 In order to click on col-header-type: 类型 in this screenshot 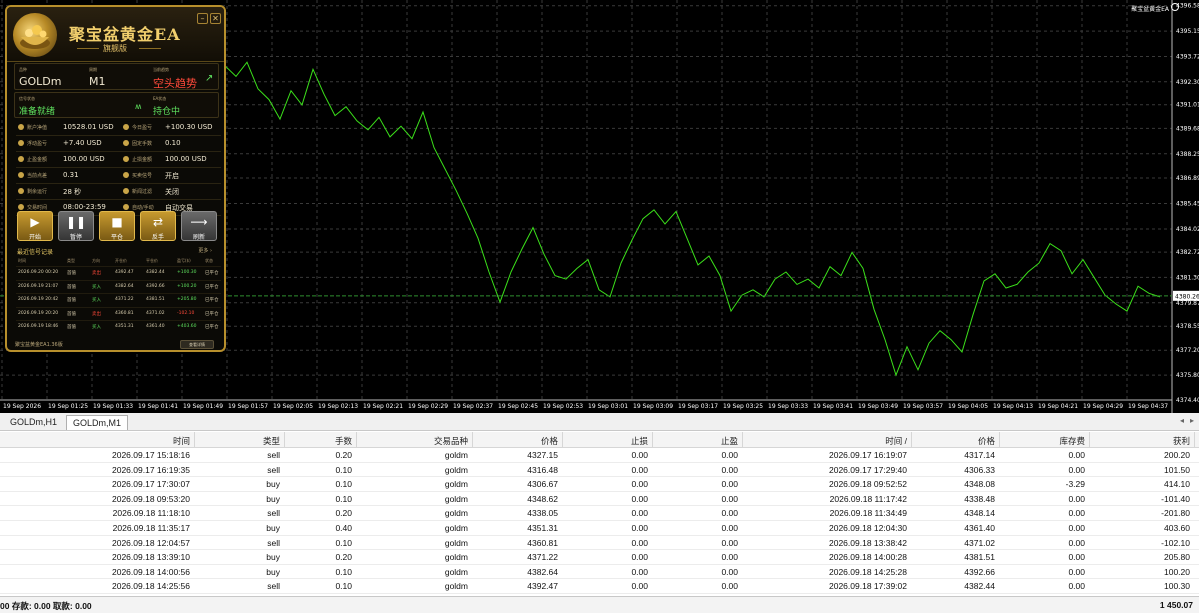, I will do `click(271, 441)`.